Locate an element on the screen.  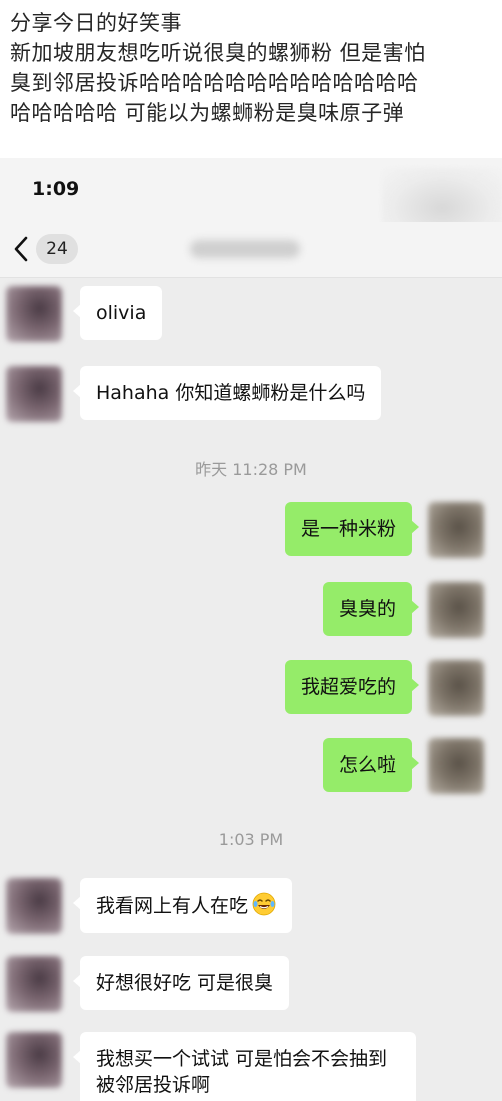
incoming-message-bubble: olivia is located at coordinates (117, 313).